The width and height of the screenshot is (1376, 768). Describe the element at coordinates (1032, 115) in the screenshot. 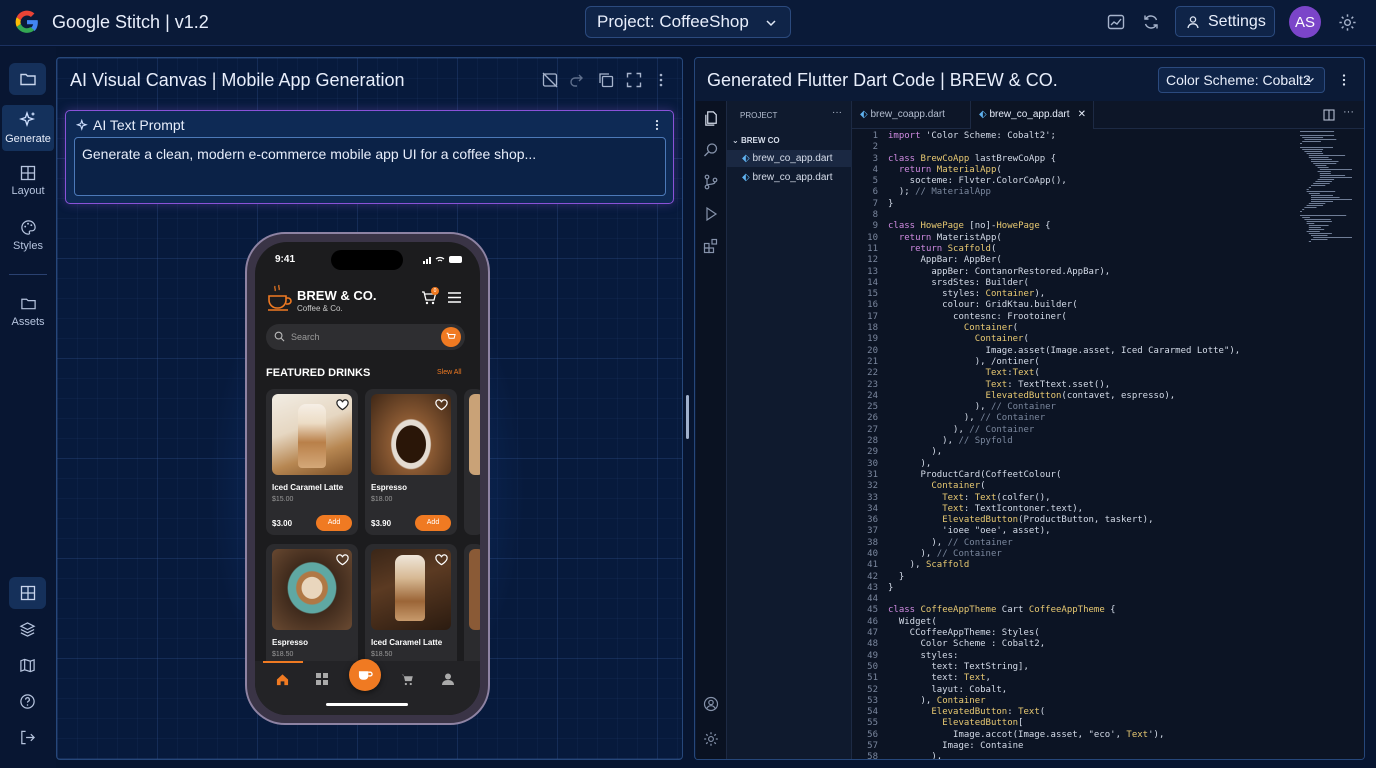

I see `editor-tab-active: ⬖ brew_co_app.dart ✕` at that location.